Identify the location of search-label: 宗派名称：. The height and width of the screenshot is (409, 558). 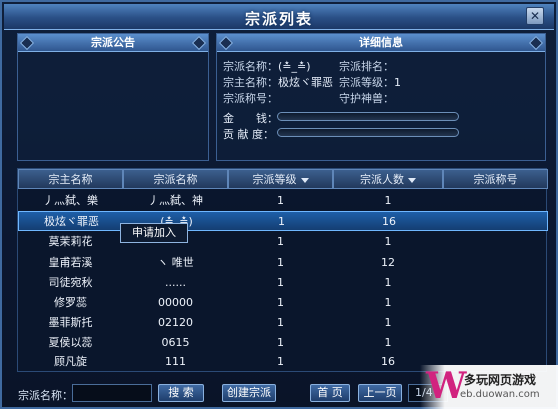
(45, 395).